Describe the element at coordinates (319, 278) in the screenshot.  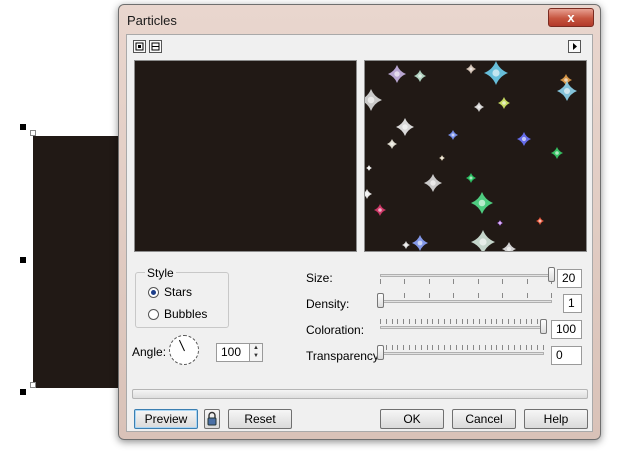
I see `size-label: Size:` at that location.